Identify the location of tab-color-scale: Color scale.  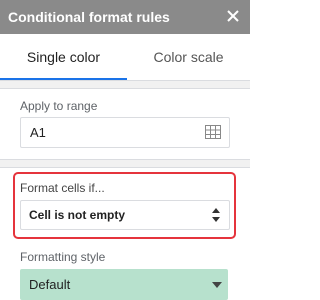
(188, 57).